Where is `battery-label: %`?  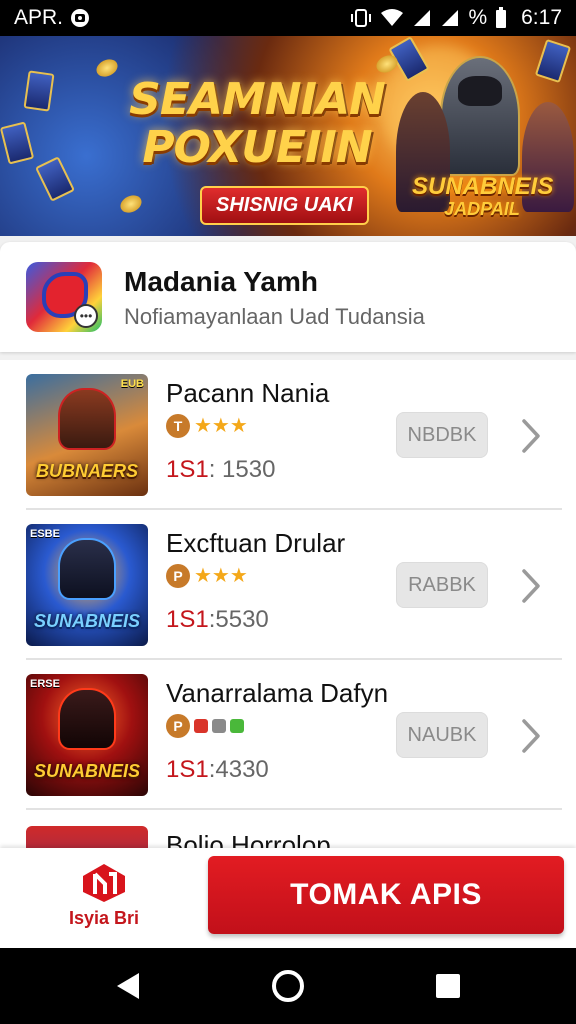
battery-label: % is located at coordinates (478, 17).